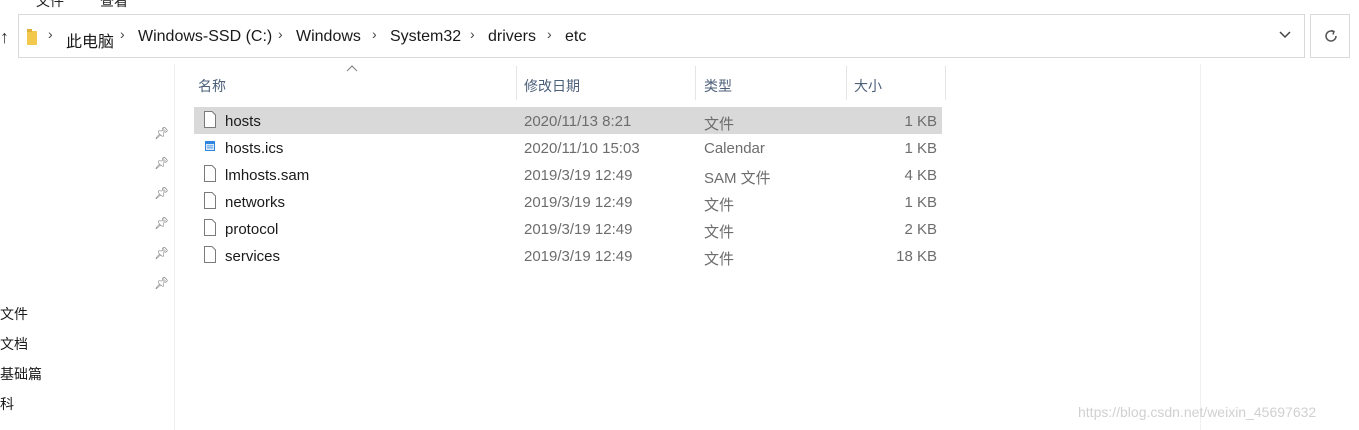 This screenshot has height=430, width=1359. I want to click on file-row: services 2019/3/19 12:49 文件 18 KB, so click(568, 255).